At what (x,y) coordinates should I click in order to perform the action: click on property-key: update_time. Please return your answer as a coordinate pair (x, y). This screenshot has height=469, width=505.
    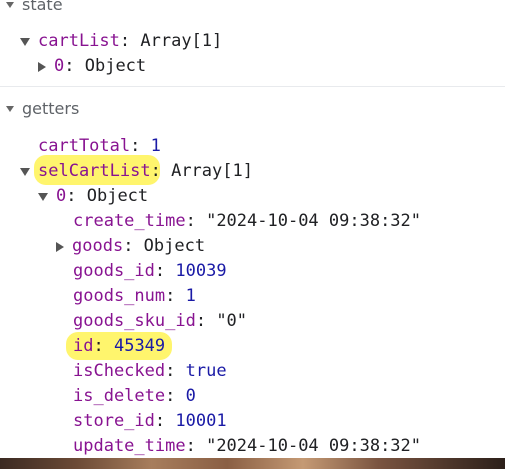
    Looking at the image, I should click on (129, 446).